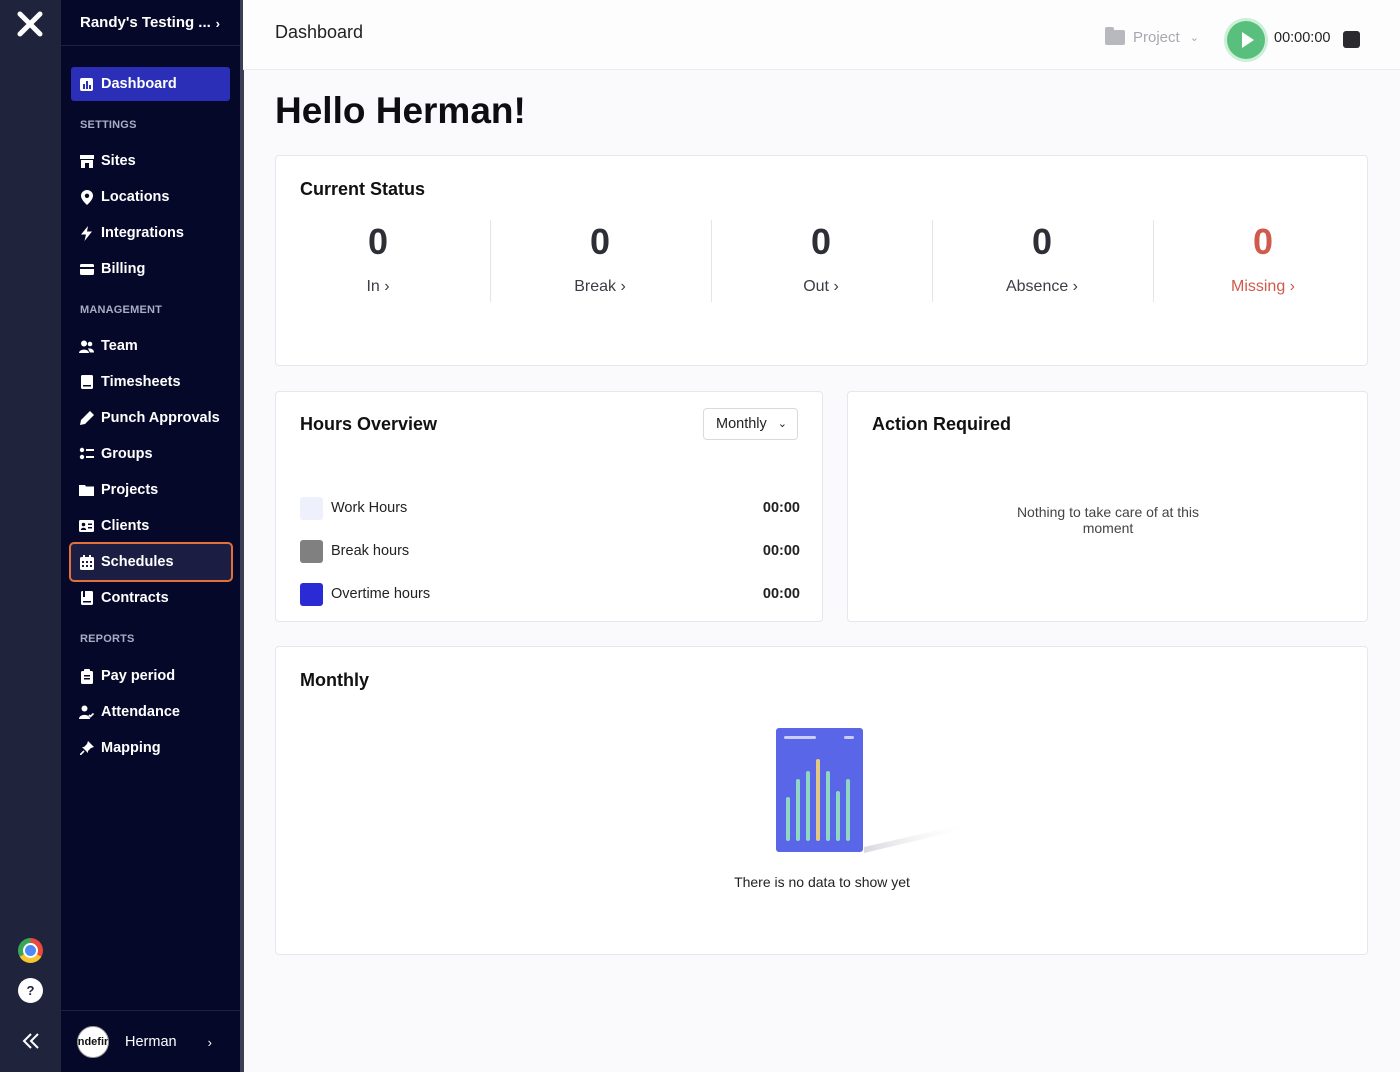 This screenshot has height=1072, width=1400. I want to click on sidebar-item-clients: Clients, so click(150, 526).